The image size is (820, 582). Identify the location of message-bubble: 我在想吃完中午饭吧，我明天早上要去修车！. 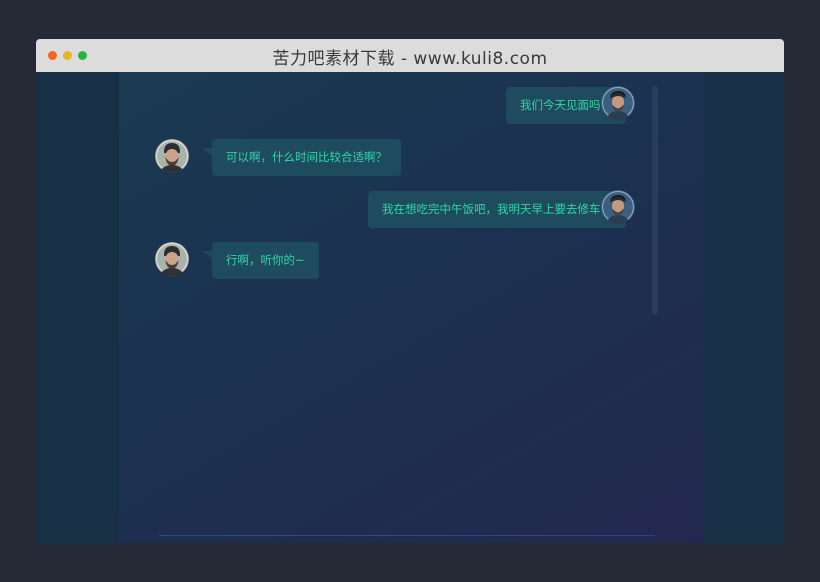
(502, 209).